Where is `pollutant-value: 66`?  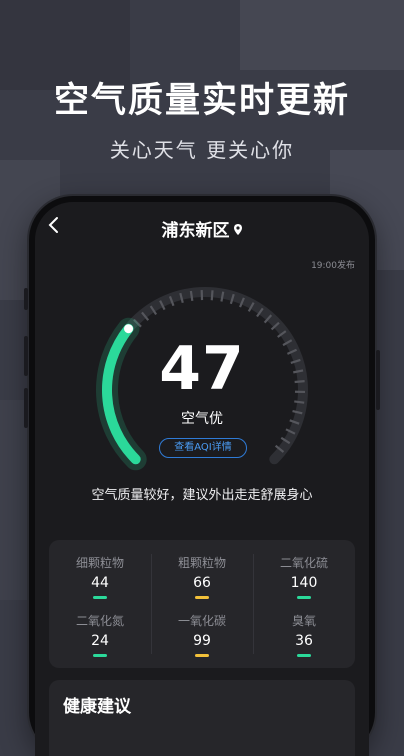
pollutant-value: 66 is located at coordinates (202, 583).